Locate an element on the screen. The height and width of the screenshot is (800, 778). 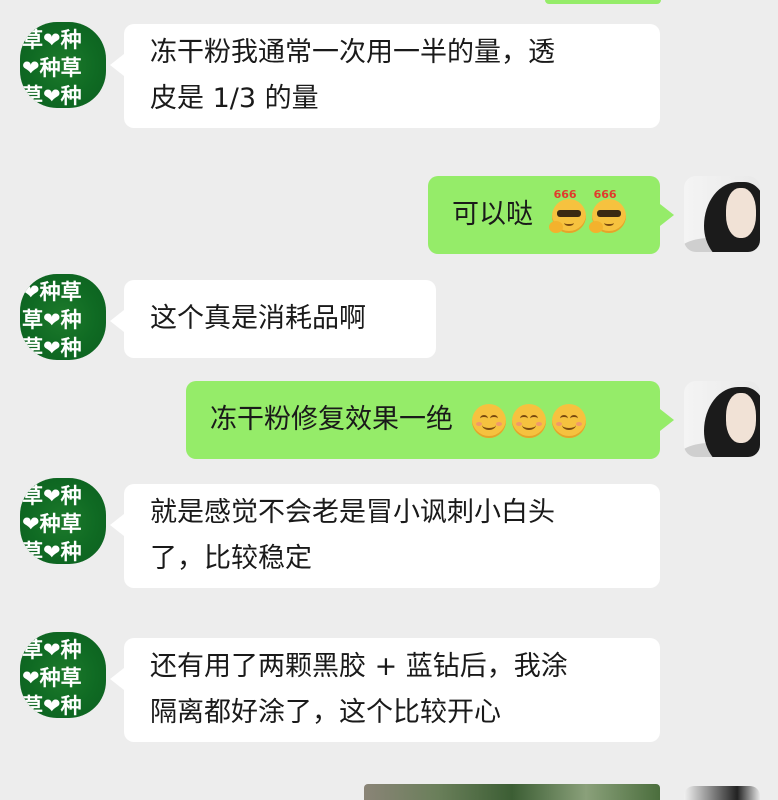
incoming-message: 就是感觉不会老是冒小讽刺小白头 了，比较稳定 is located at coordinates (385, 536).